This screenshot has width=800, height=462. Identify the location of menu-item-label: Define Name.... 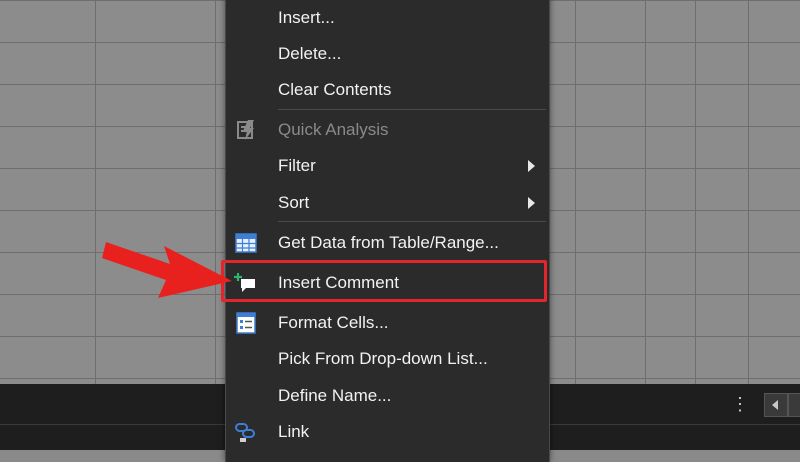
(335, 395).